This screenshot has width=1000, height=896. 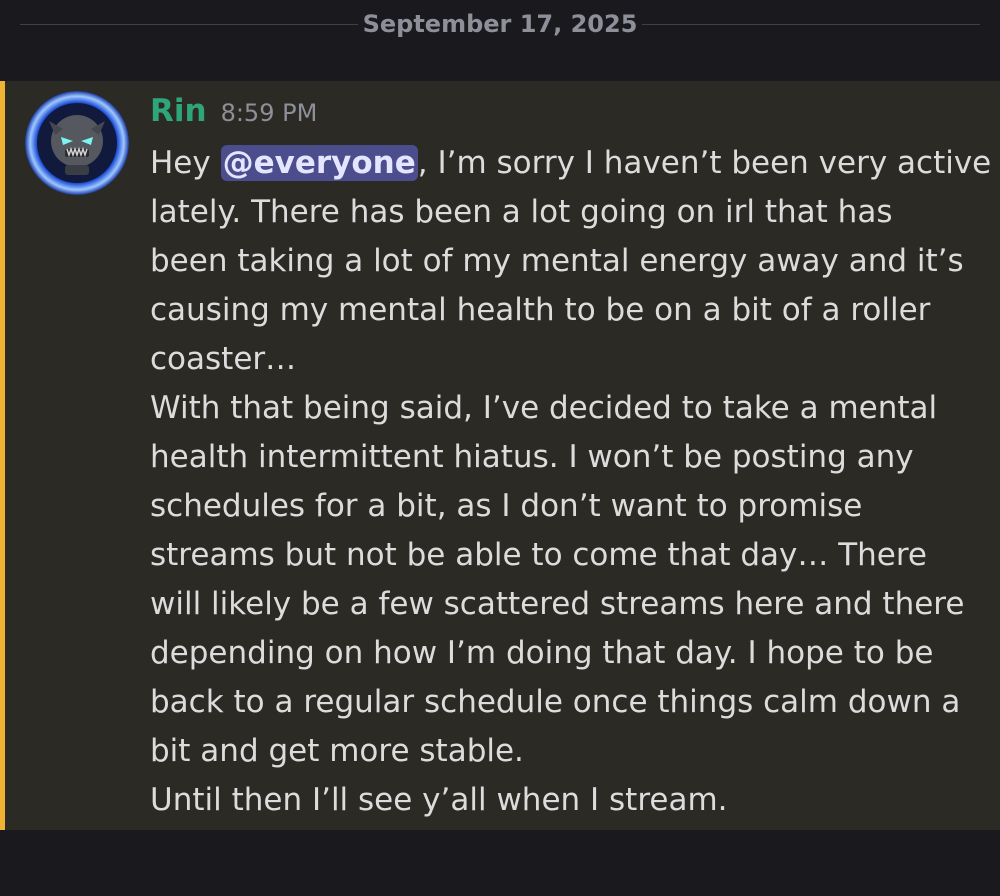 What do you see at coordinates (704, 163) in the screenshot?
I see `message-text: , I’m sorry I haven’t been very active` at bounding box center [704, 163].